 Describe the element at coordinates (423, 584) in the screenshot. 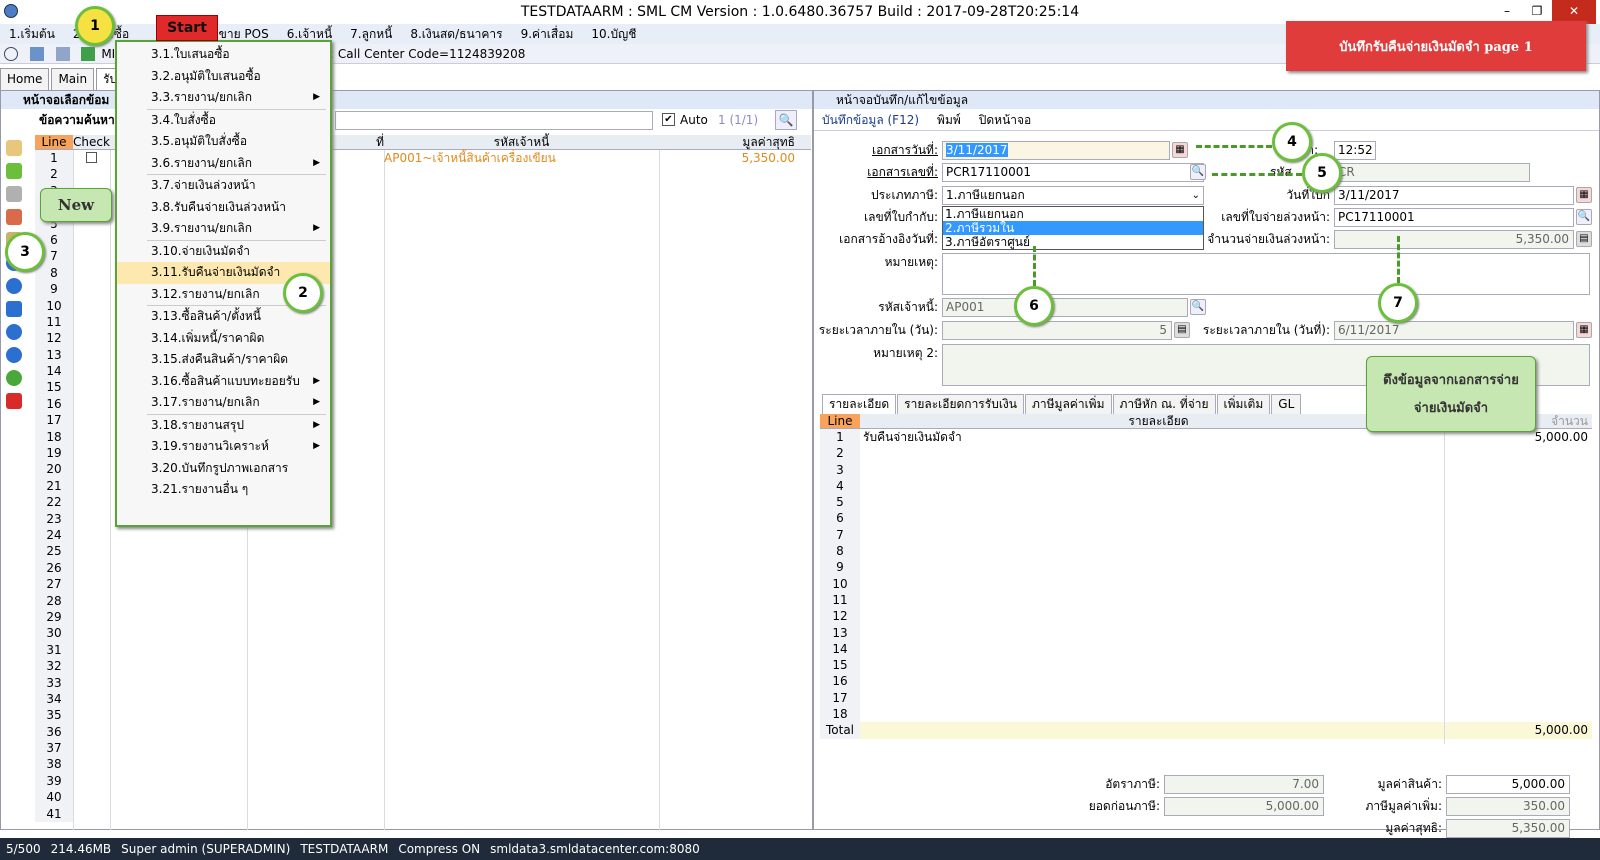

I see `table-row: 27` at that location.